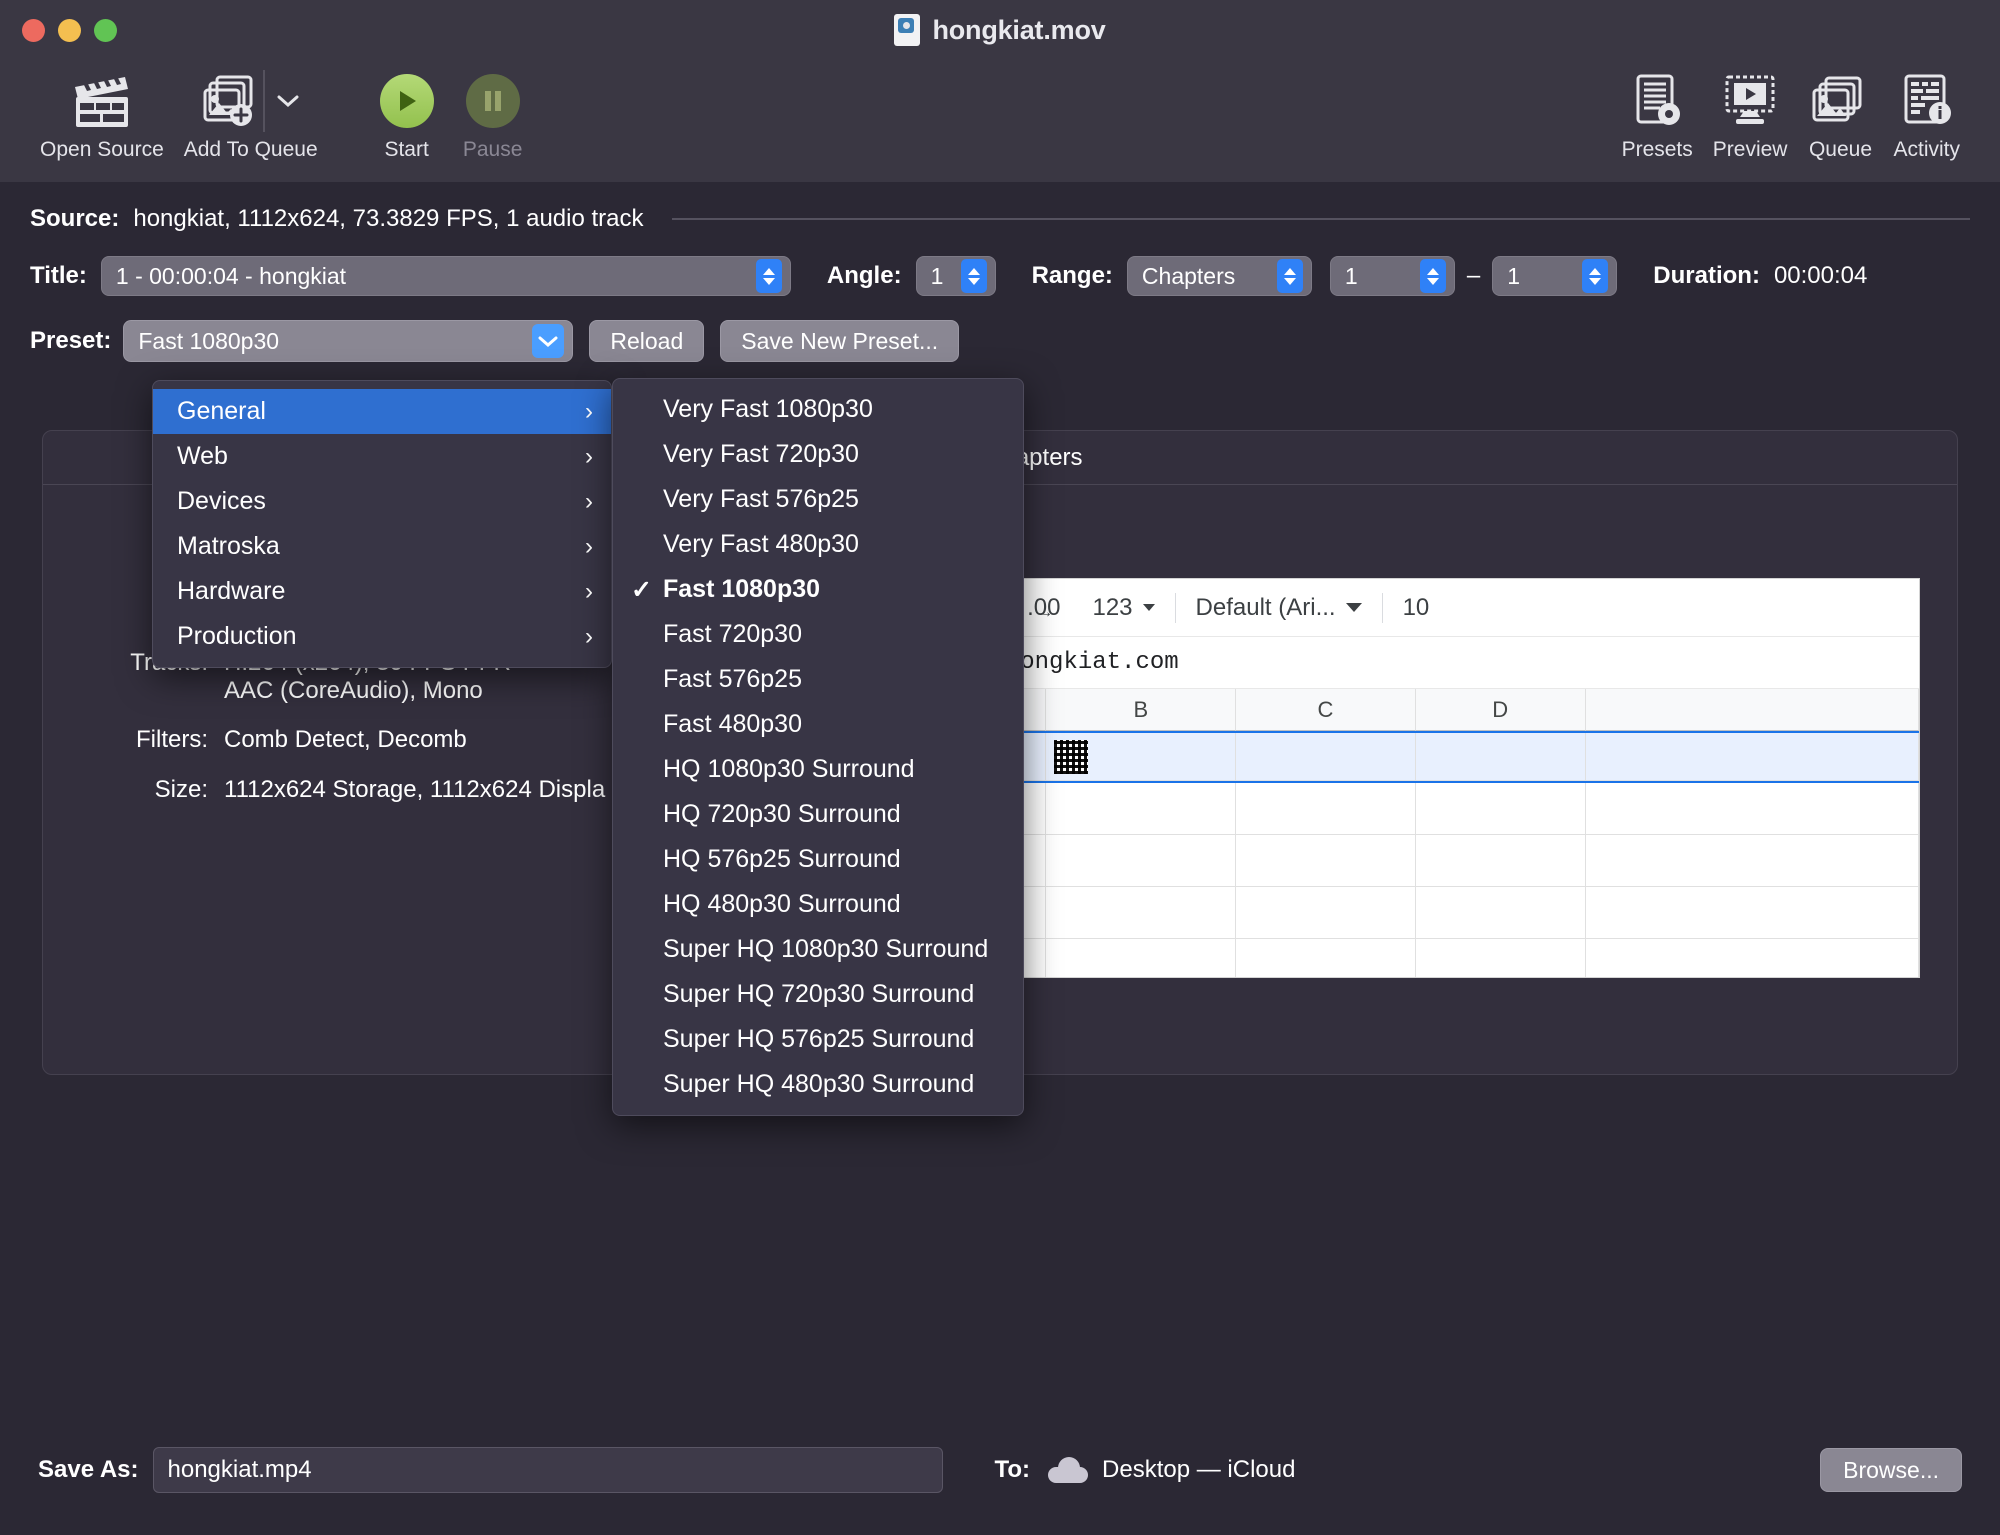 The width and height of the screenshot is (2000, 1535). I want to click on number-format-menu: 123, so click(1123, 608).